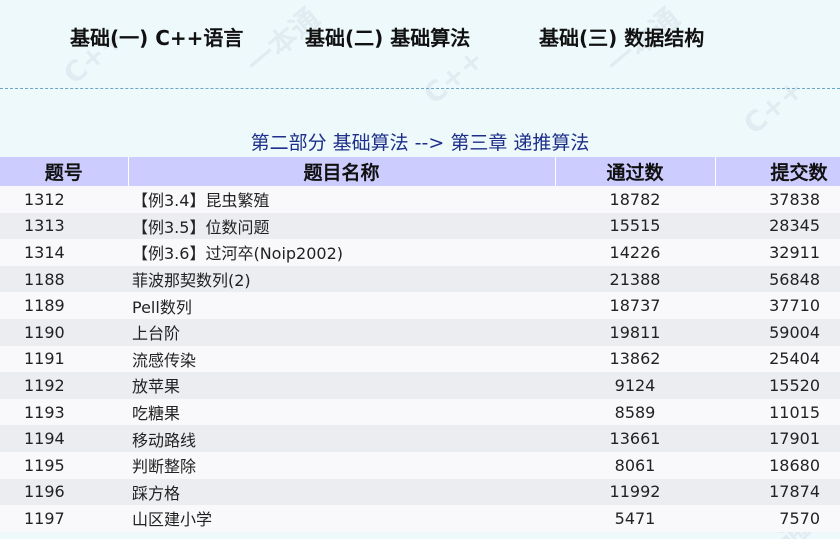  What do you see at coordinates (635, 492) in the screenshot?
I see `accepted-count: 11992` at bounding box center [635, 492].